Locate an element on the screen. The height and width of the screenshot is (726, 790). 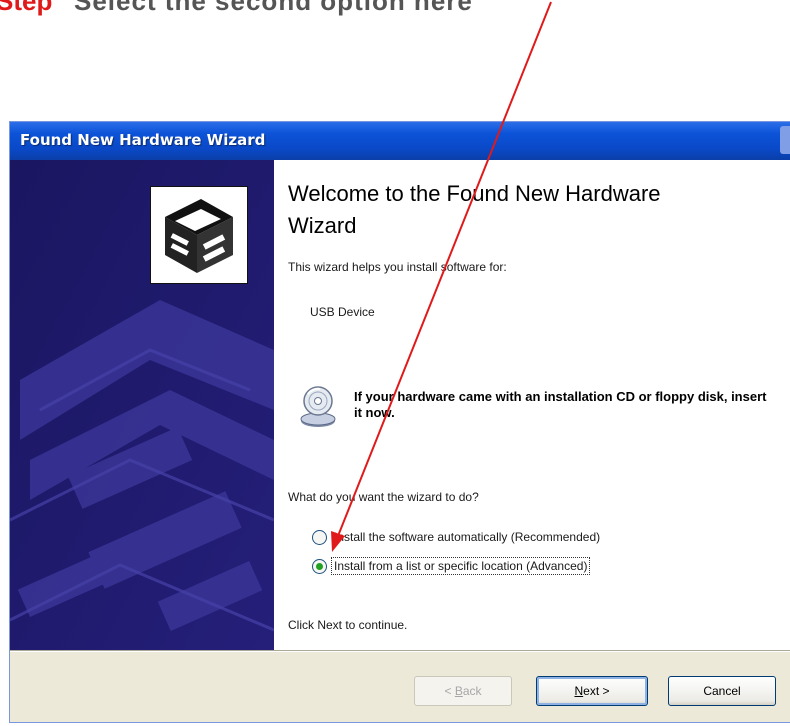
back-button-rest: ack is located at coordinates (472, 691).